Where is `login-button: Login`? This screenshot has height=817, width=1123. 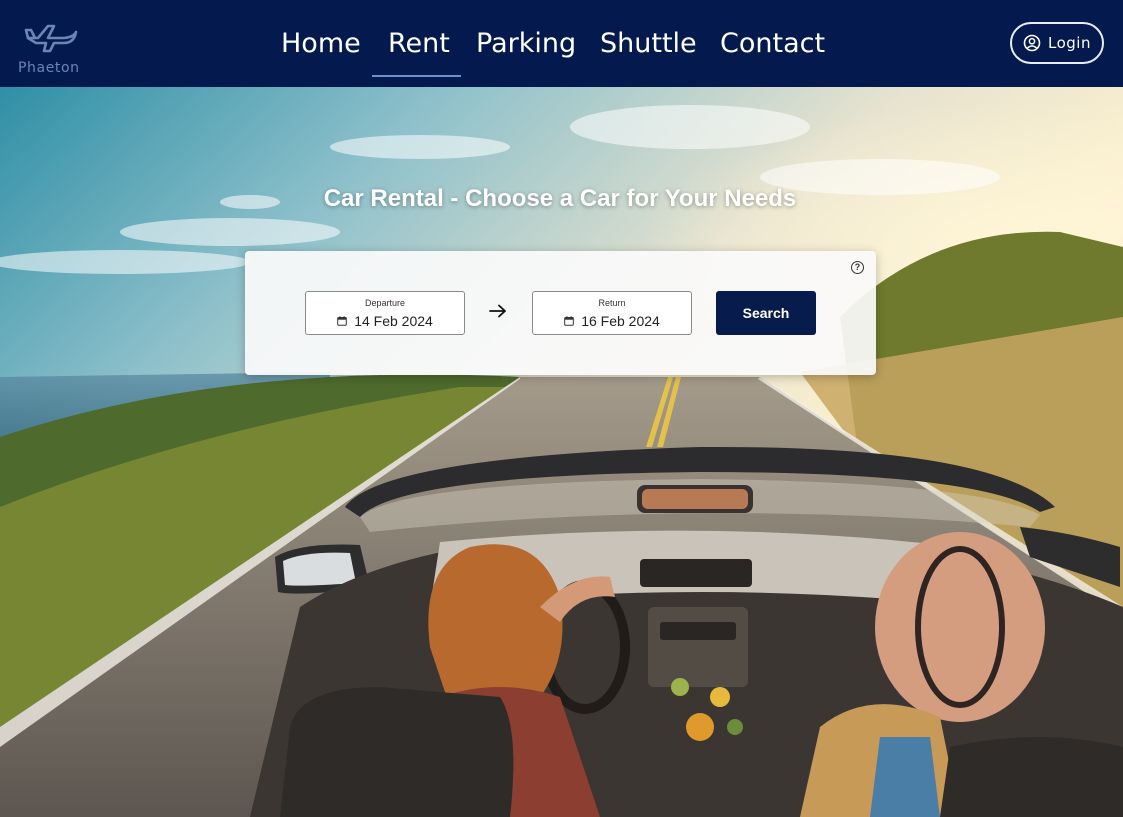
login-button: Login is located at coordinates (1057, 43).